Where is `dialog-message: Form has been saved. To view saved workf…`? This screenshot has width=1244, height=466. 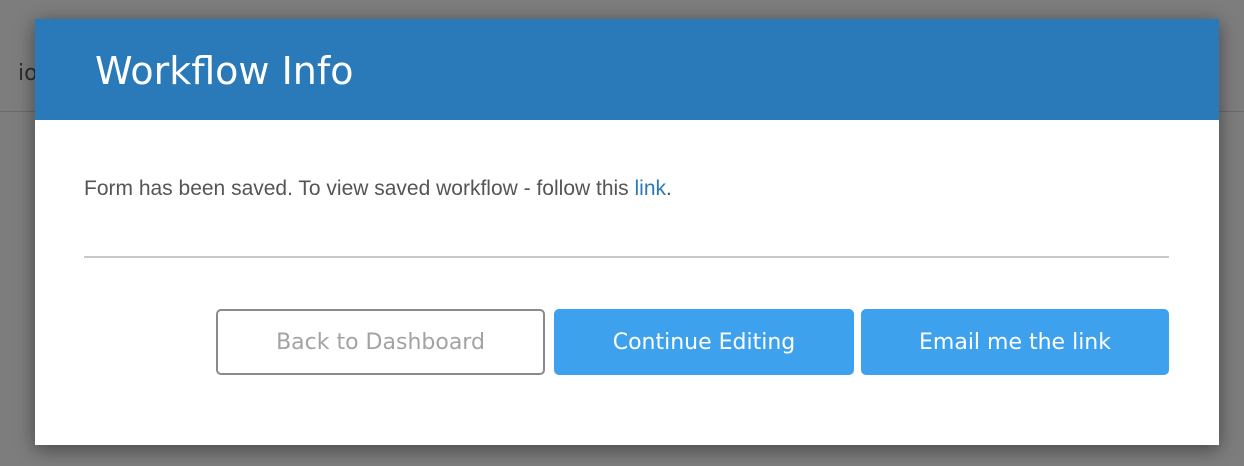 dialog-message: Form has been saved. To view saved workf… is located at coordinates (378, 189).